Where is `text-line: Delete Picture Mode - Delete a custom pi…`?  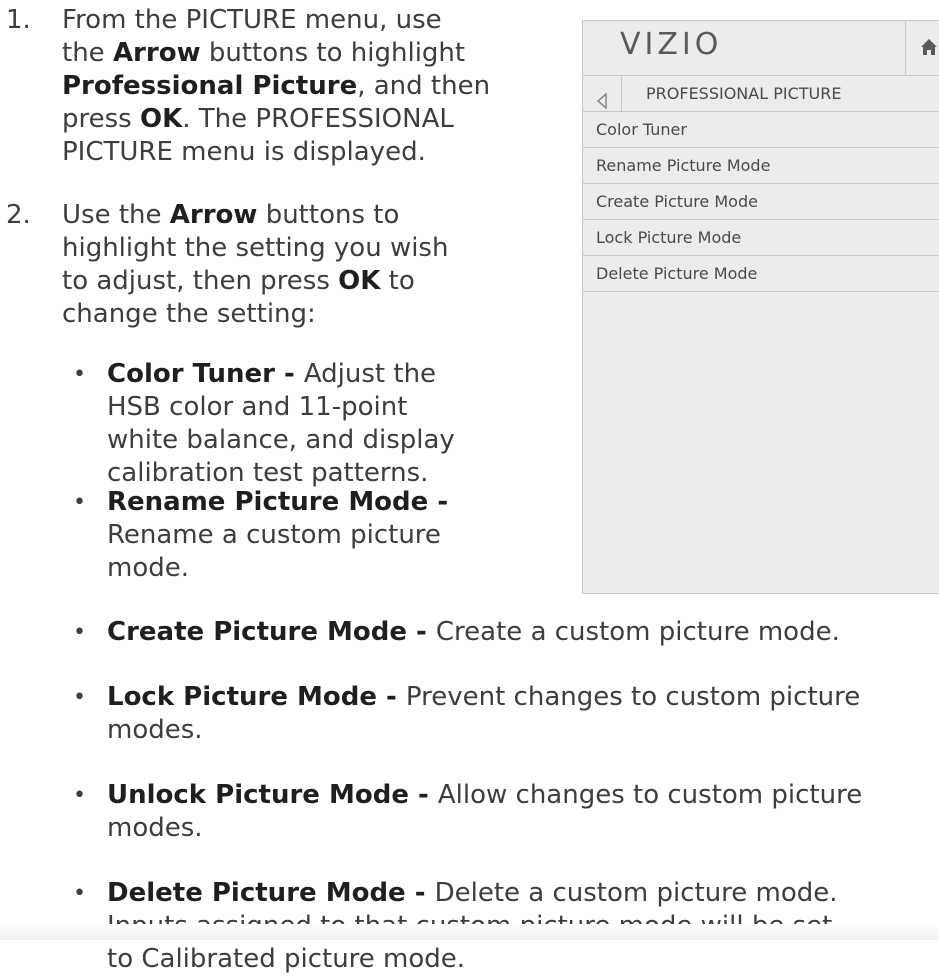
text-line: Delete Picture Mode - Delete a custom pi… is located at coordinates (472, 893).